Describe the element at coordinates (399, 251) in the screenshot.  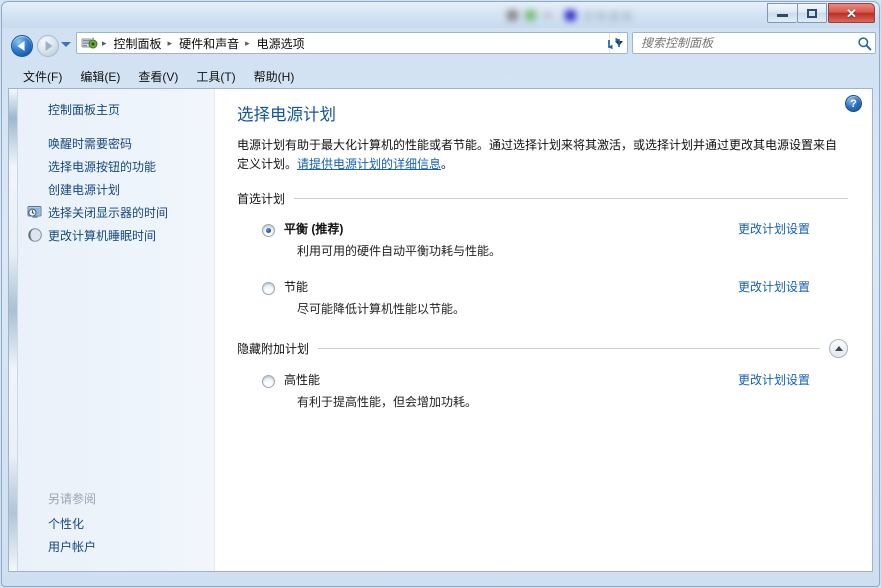
I see `plan-description-balanced: 利用可用的硬件自动平衡功耗与性能。` at that location.